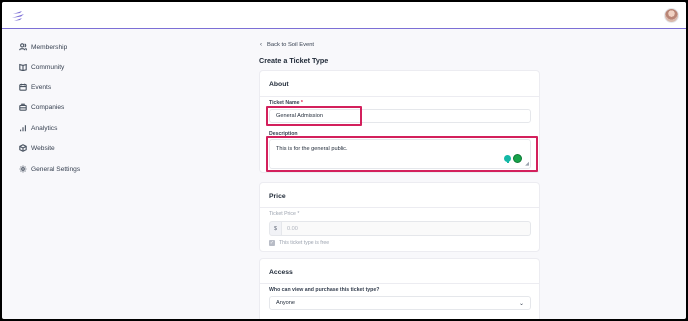  I want to click on bar-chart-icon, so click(23, 128).